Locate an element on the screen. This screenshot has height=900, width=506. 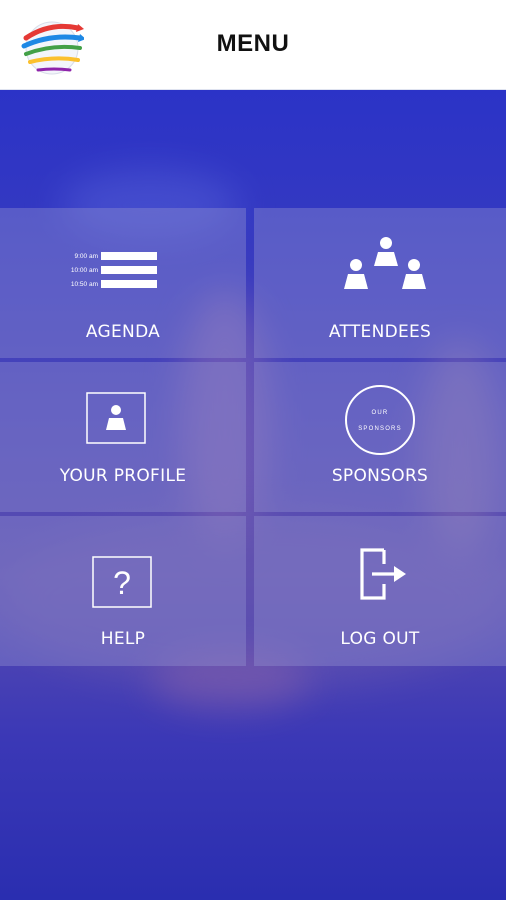
logout-door-icon is located at coordinates (383, 574).